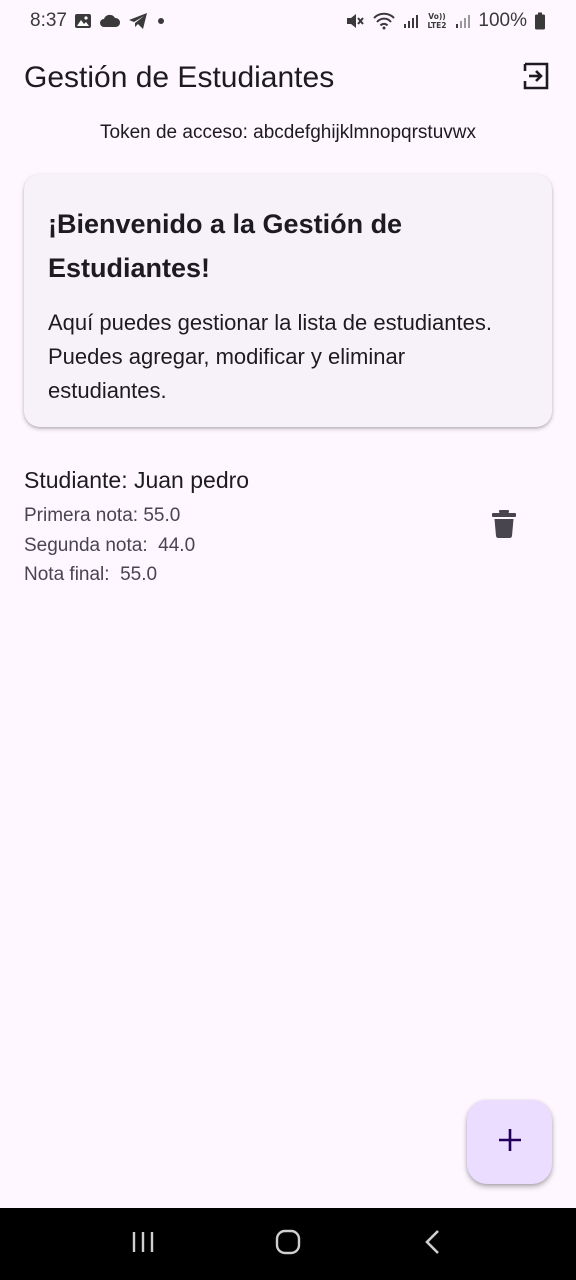  Describe the element at coordinates (102, 515) in the screenshot. I see `student-grade1: Primera nota: 55.0` at that location.